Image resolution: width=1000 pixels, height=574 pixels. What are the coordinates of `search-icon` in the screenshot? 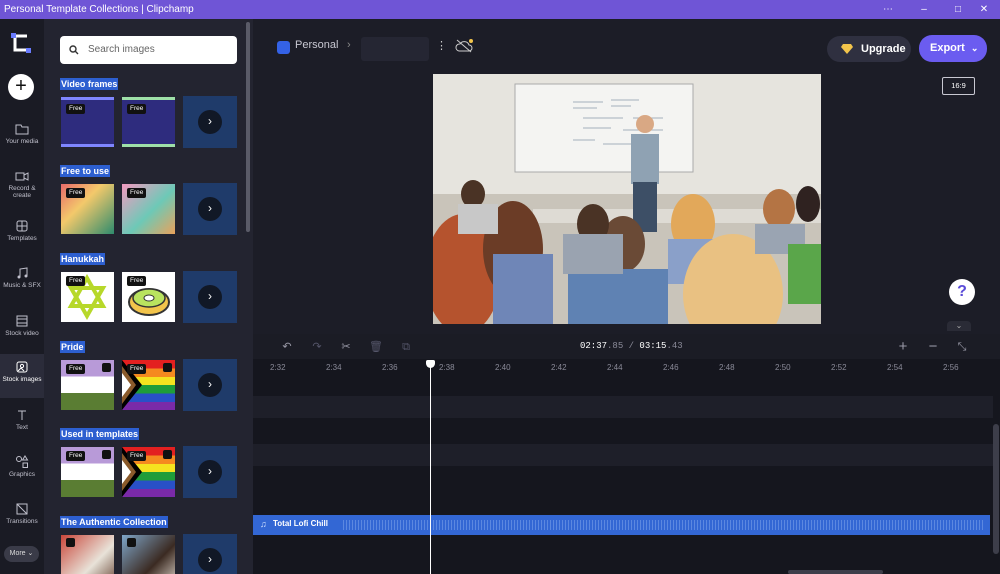 It's located at (74, 50).